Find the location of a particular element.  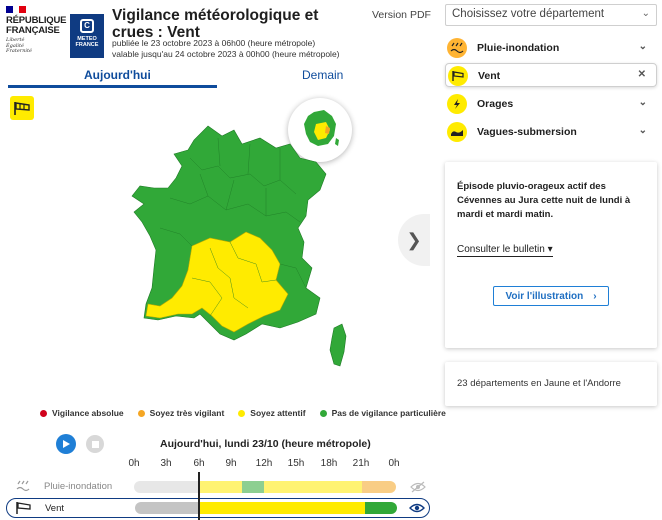

pluie-timebar is located at coordinates (265, 487).